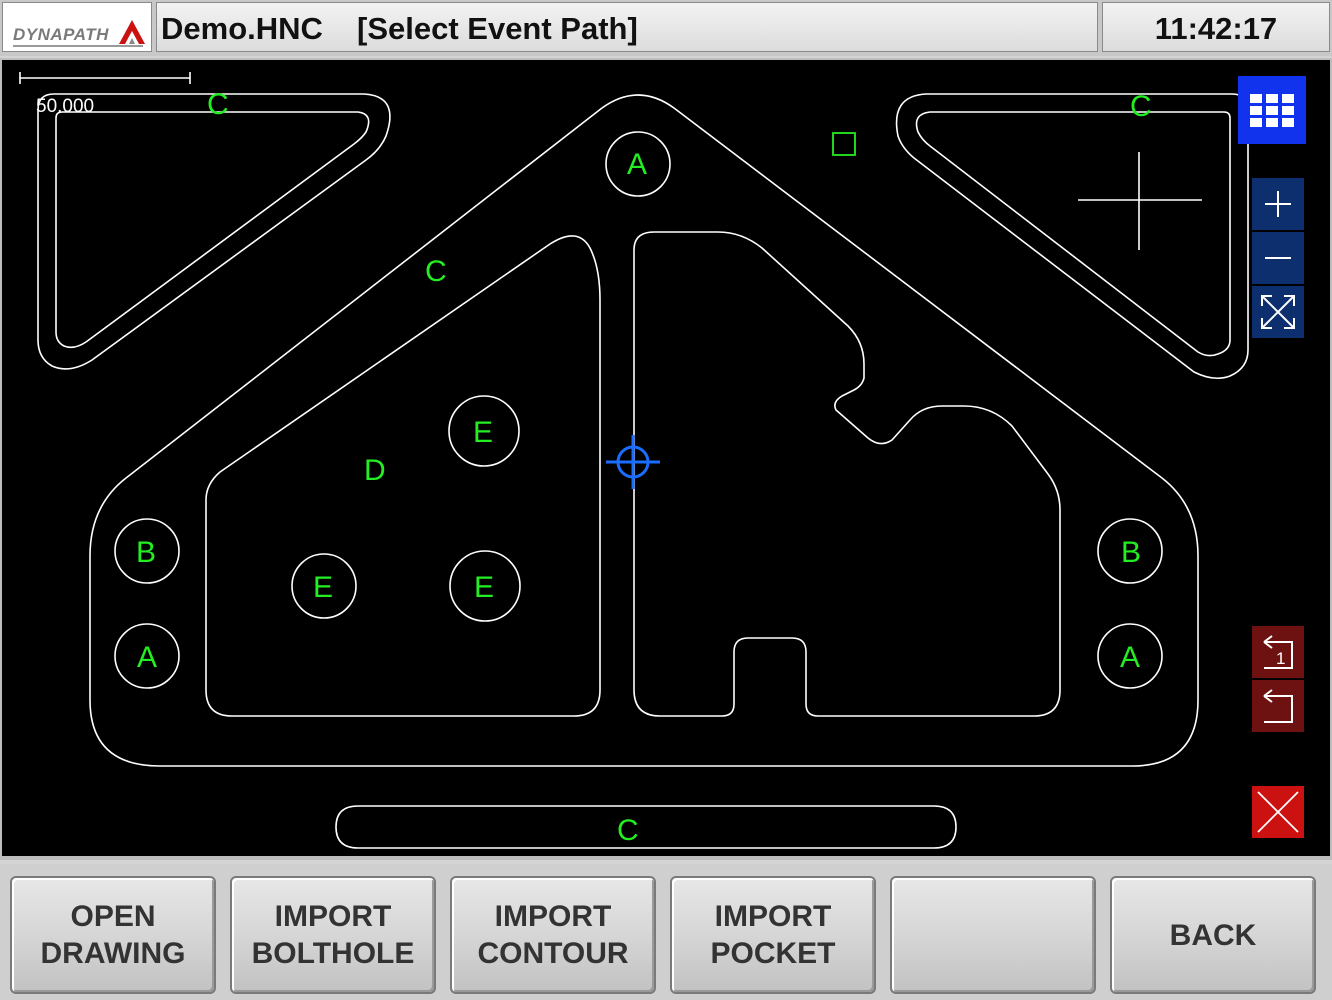  I want to click on logo-mountain-icon, so click(132, 32).